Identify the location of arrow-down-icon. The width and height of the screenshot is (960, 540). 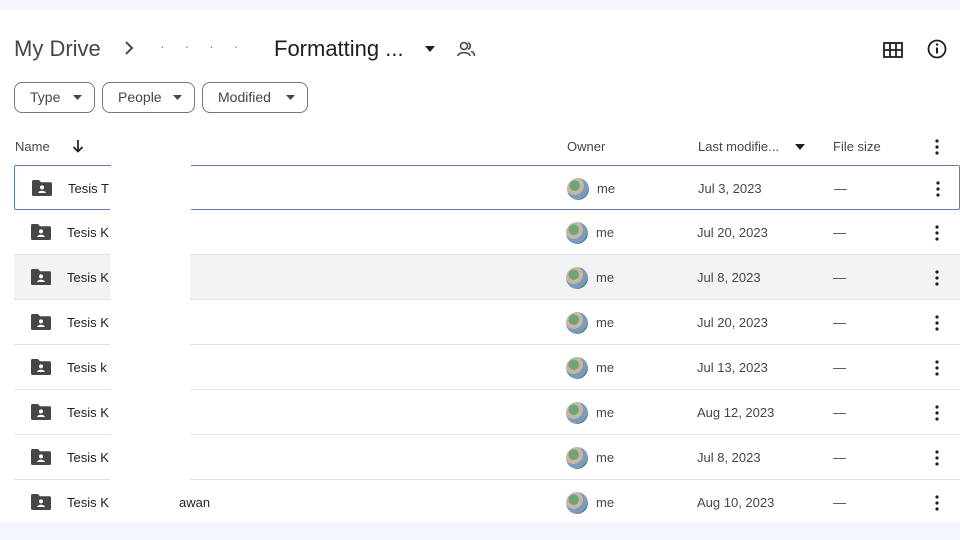
(78, 146).